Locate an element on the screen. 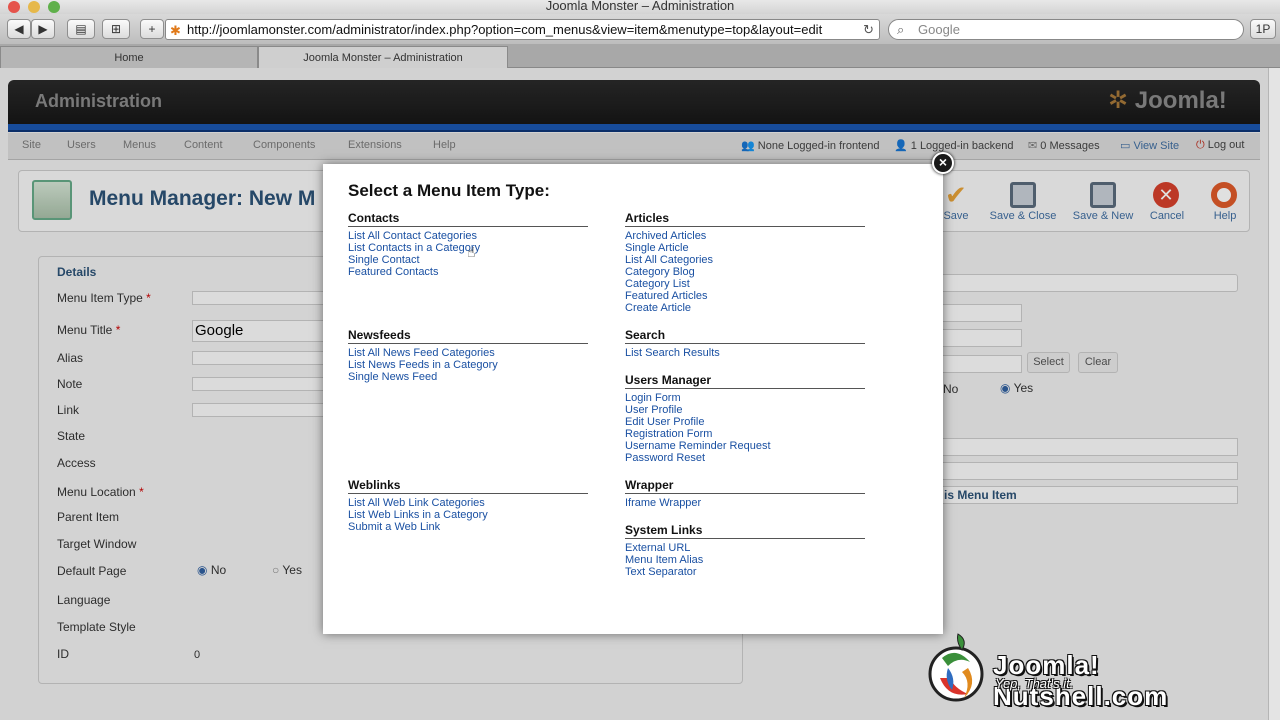 This screenshot has width=1280, height=720. nutshell-logo-icon is located at coordinates (958, 670).